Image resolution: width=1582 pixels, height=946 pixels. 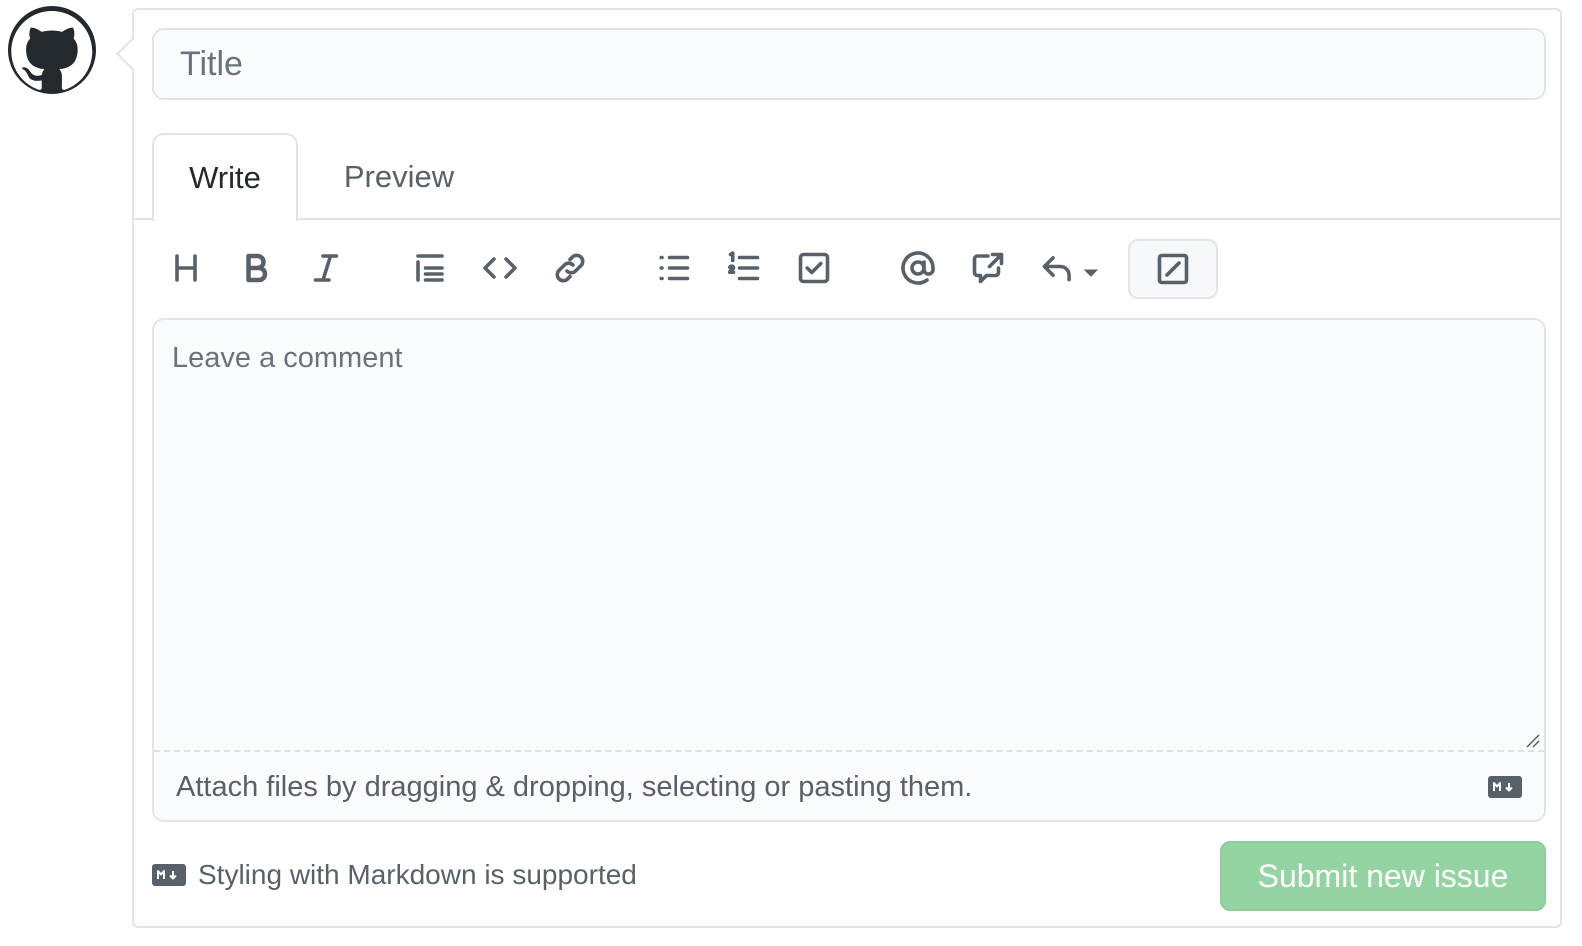 What do you see at coordinates (399, 176) in the screenshot?
I see `tab-preview: Preview` at bounding box center [399, 176].